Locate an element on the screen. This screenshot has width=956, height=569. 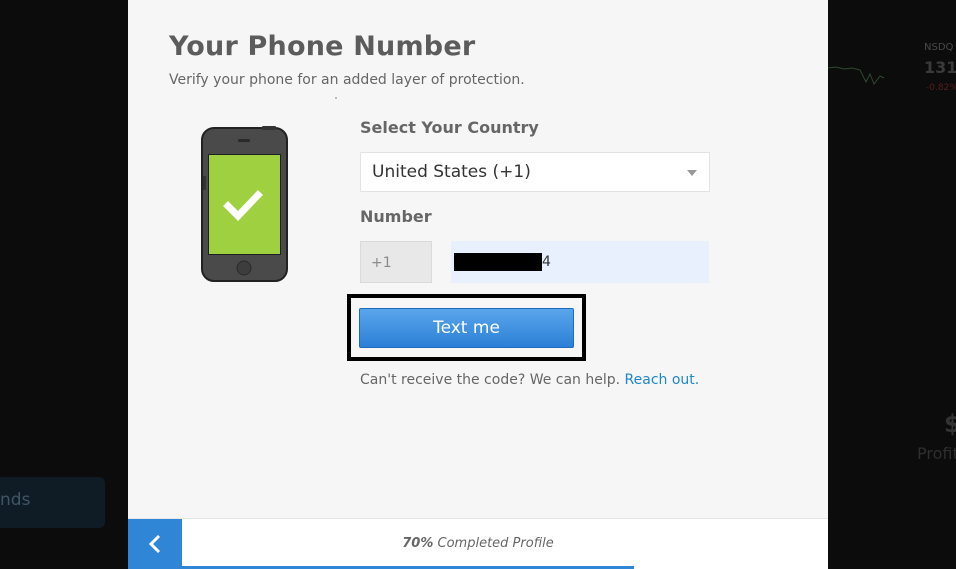
background-amount: $ is located at coordinates (950, 424).